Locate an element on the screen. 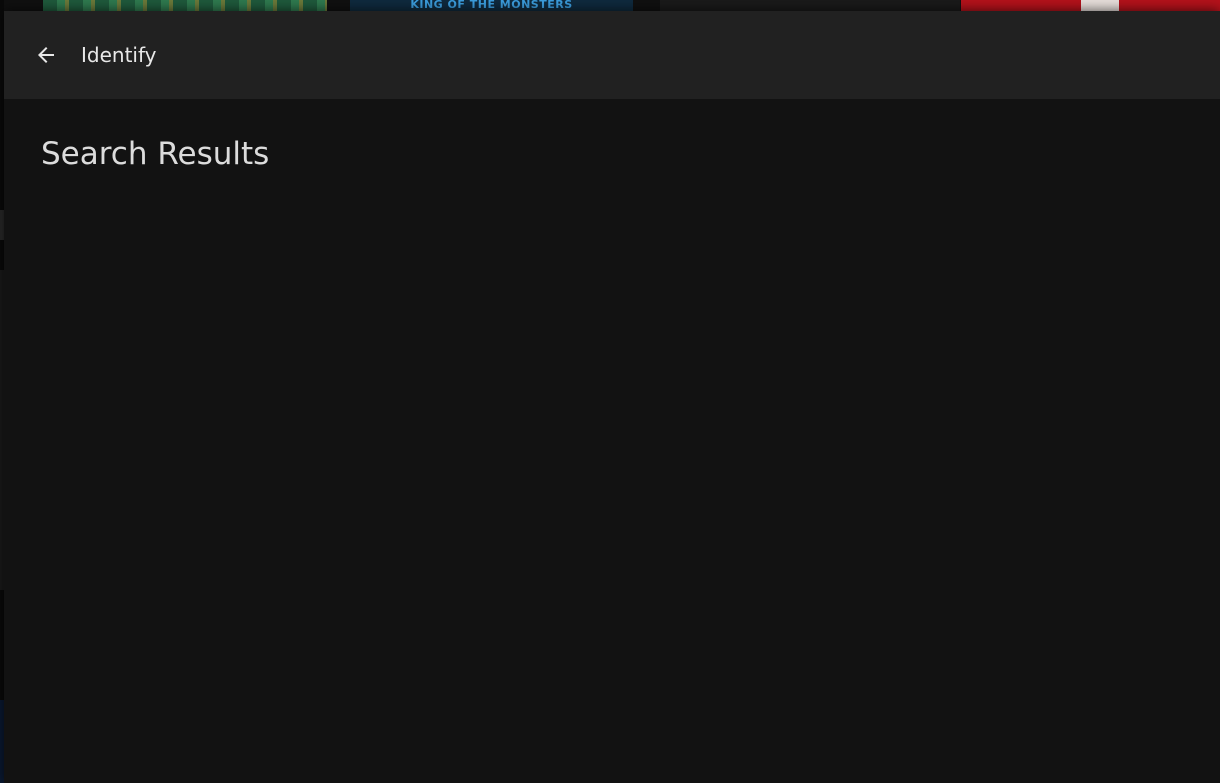 The height and width of the screenshot is (783, 1220). back-button is located at coordinates (46, 55).